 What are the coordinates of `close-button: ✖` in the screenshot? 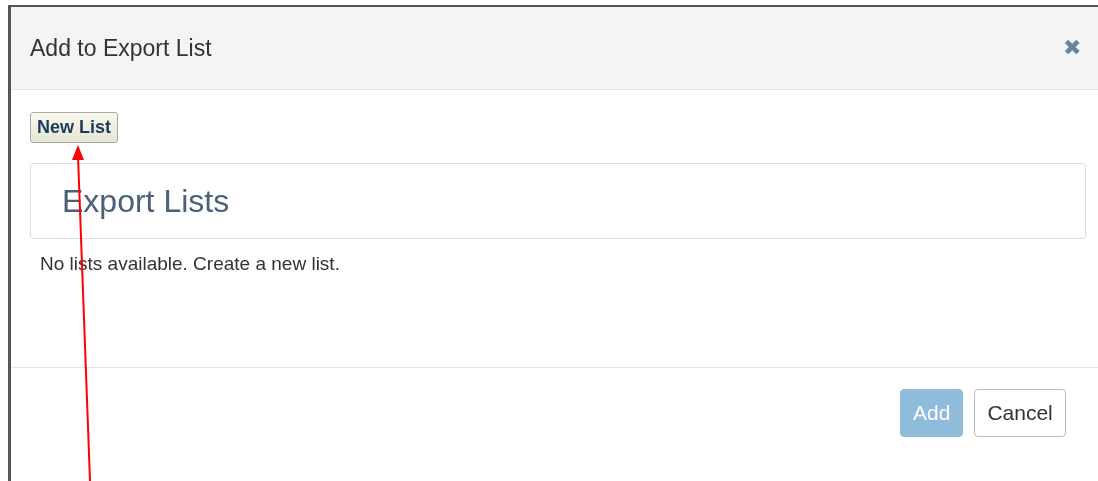 It's located at (1072, 48).